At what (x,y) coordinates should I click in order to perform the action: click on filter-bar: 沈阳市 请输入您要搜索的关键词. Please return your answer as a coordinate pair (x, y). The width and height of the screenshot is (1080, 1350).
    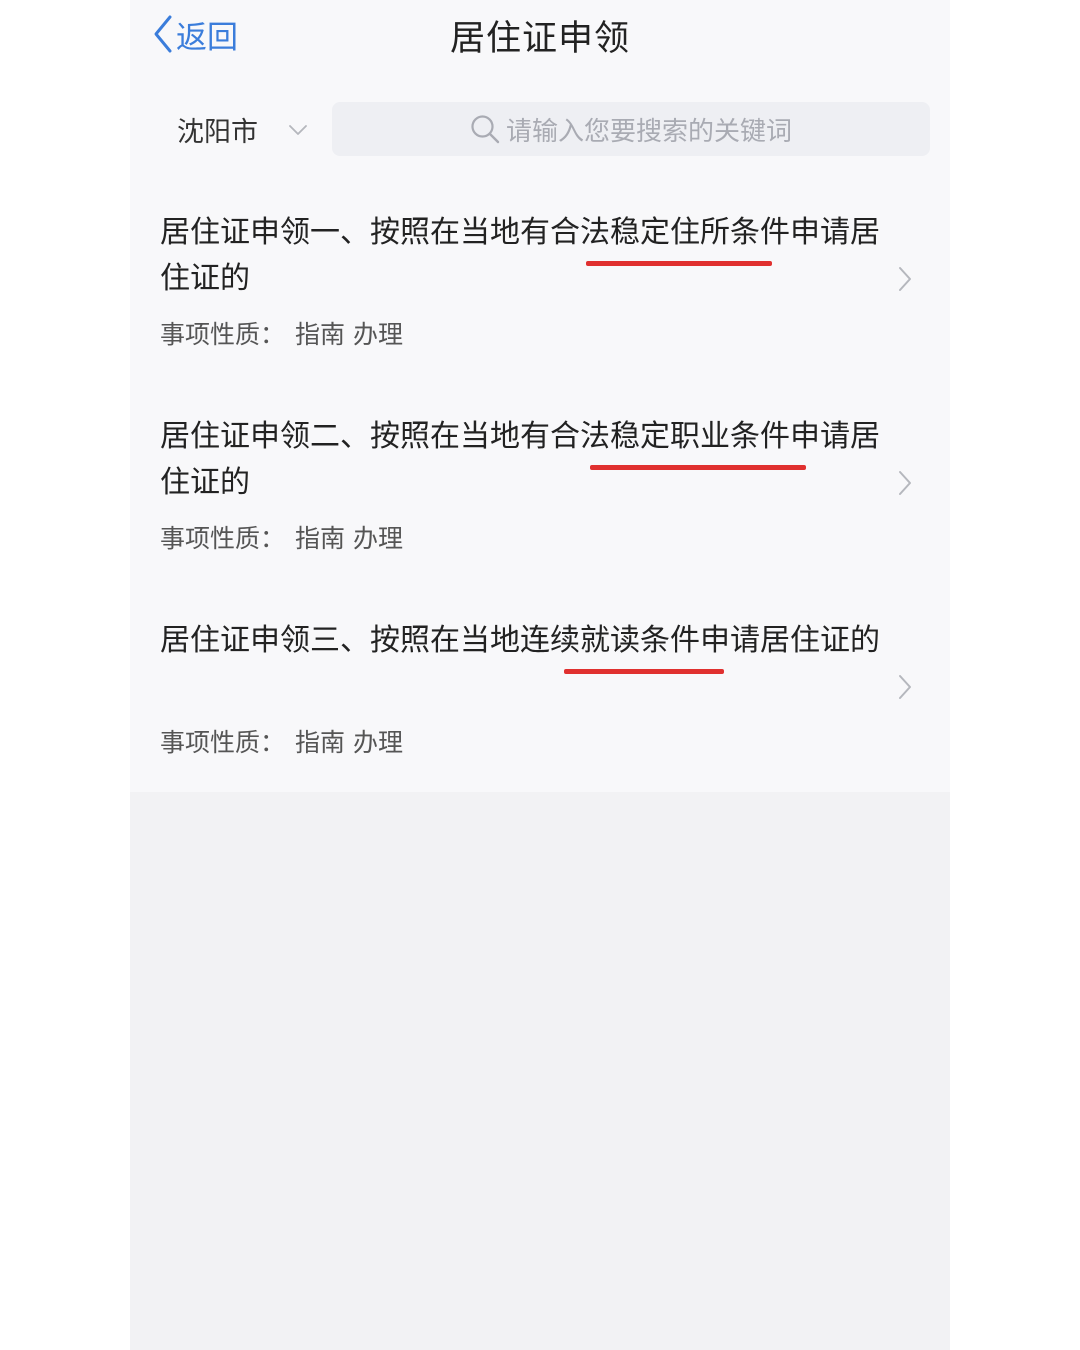
    Looking at the image, I should click on (540, 135).